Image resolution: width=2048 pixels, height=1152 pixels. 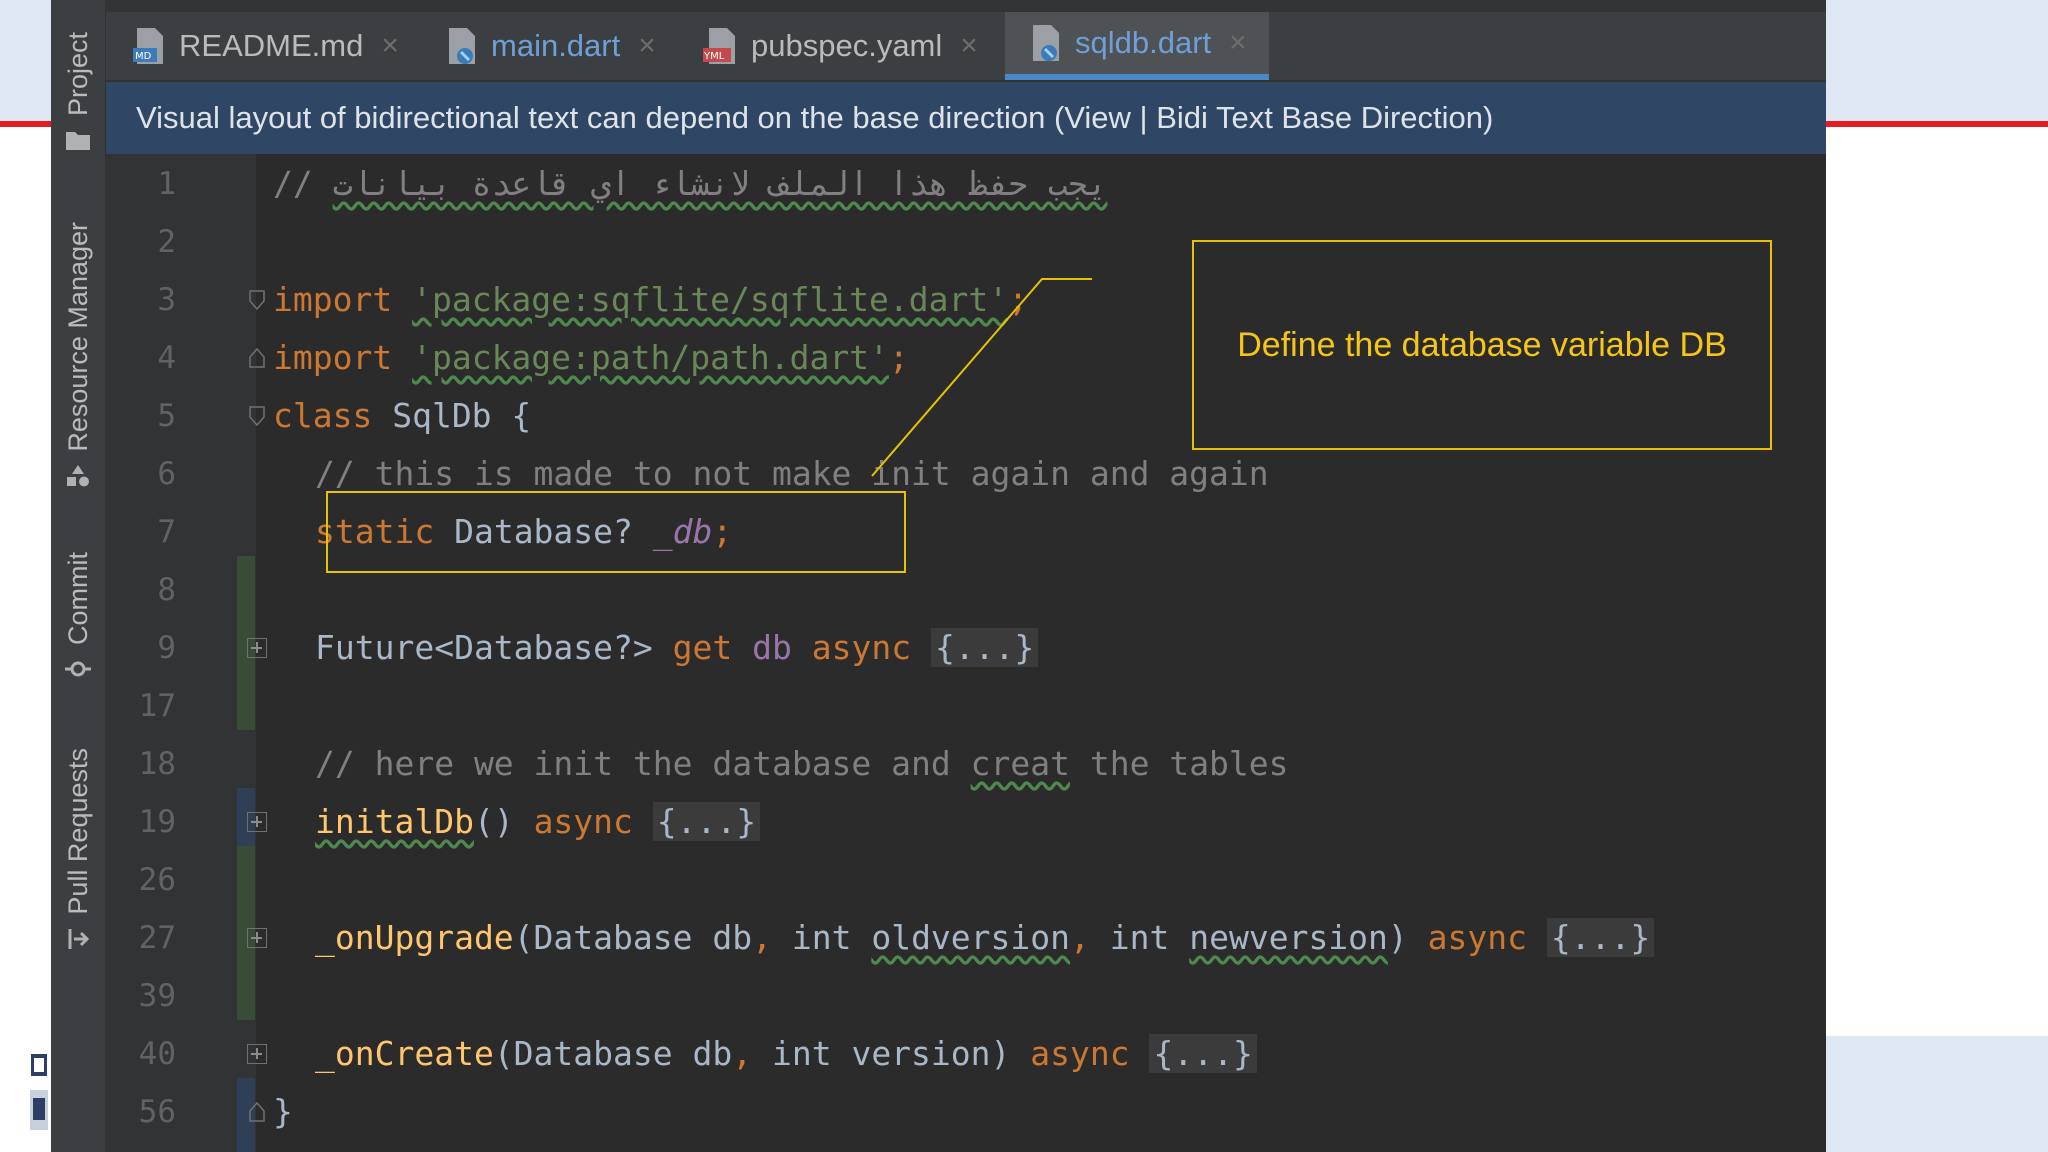 What do you see at coordinates (143, 56) in the screenshot?
I see `svg-text: MD` at bounding box center [143, 56].